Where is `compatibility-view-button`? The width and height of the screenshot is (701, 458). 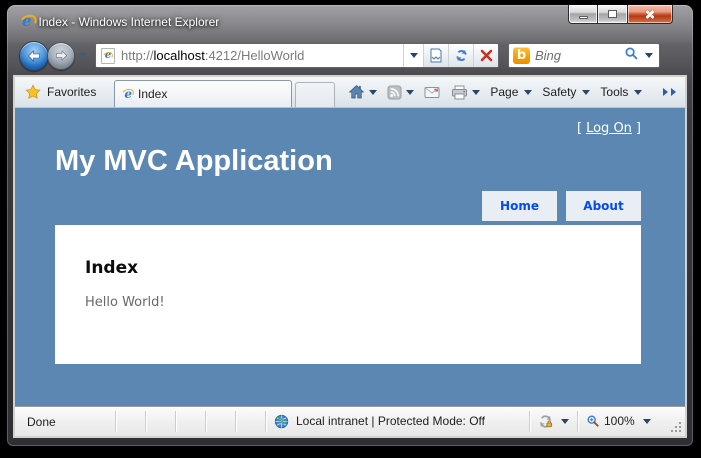
compatibility-view-button is located at coordinates (435, 55).